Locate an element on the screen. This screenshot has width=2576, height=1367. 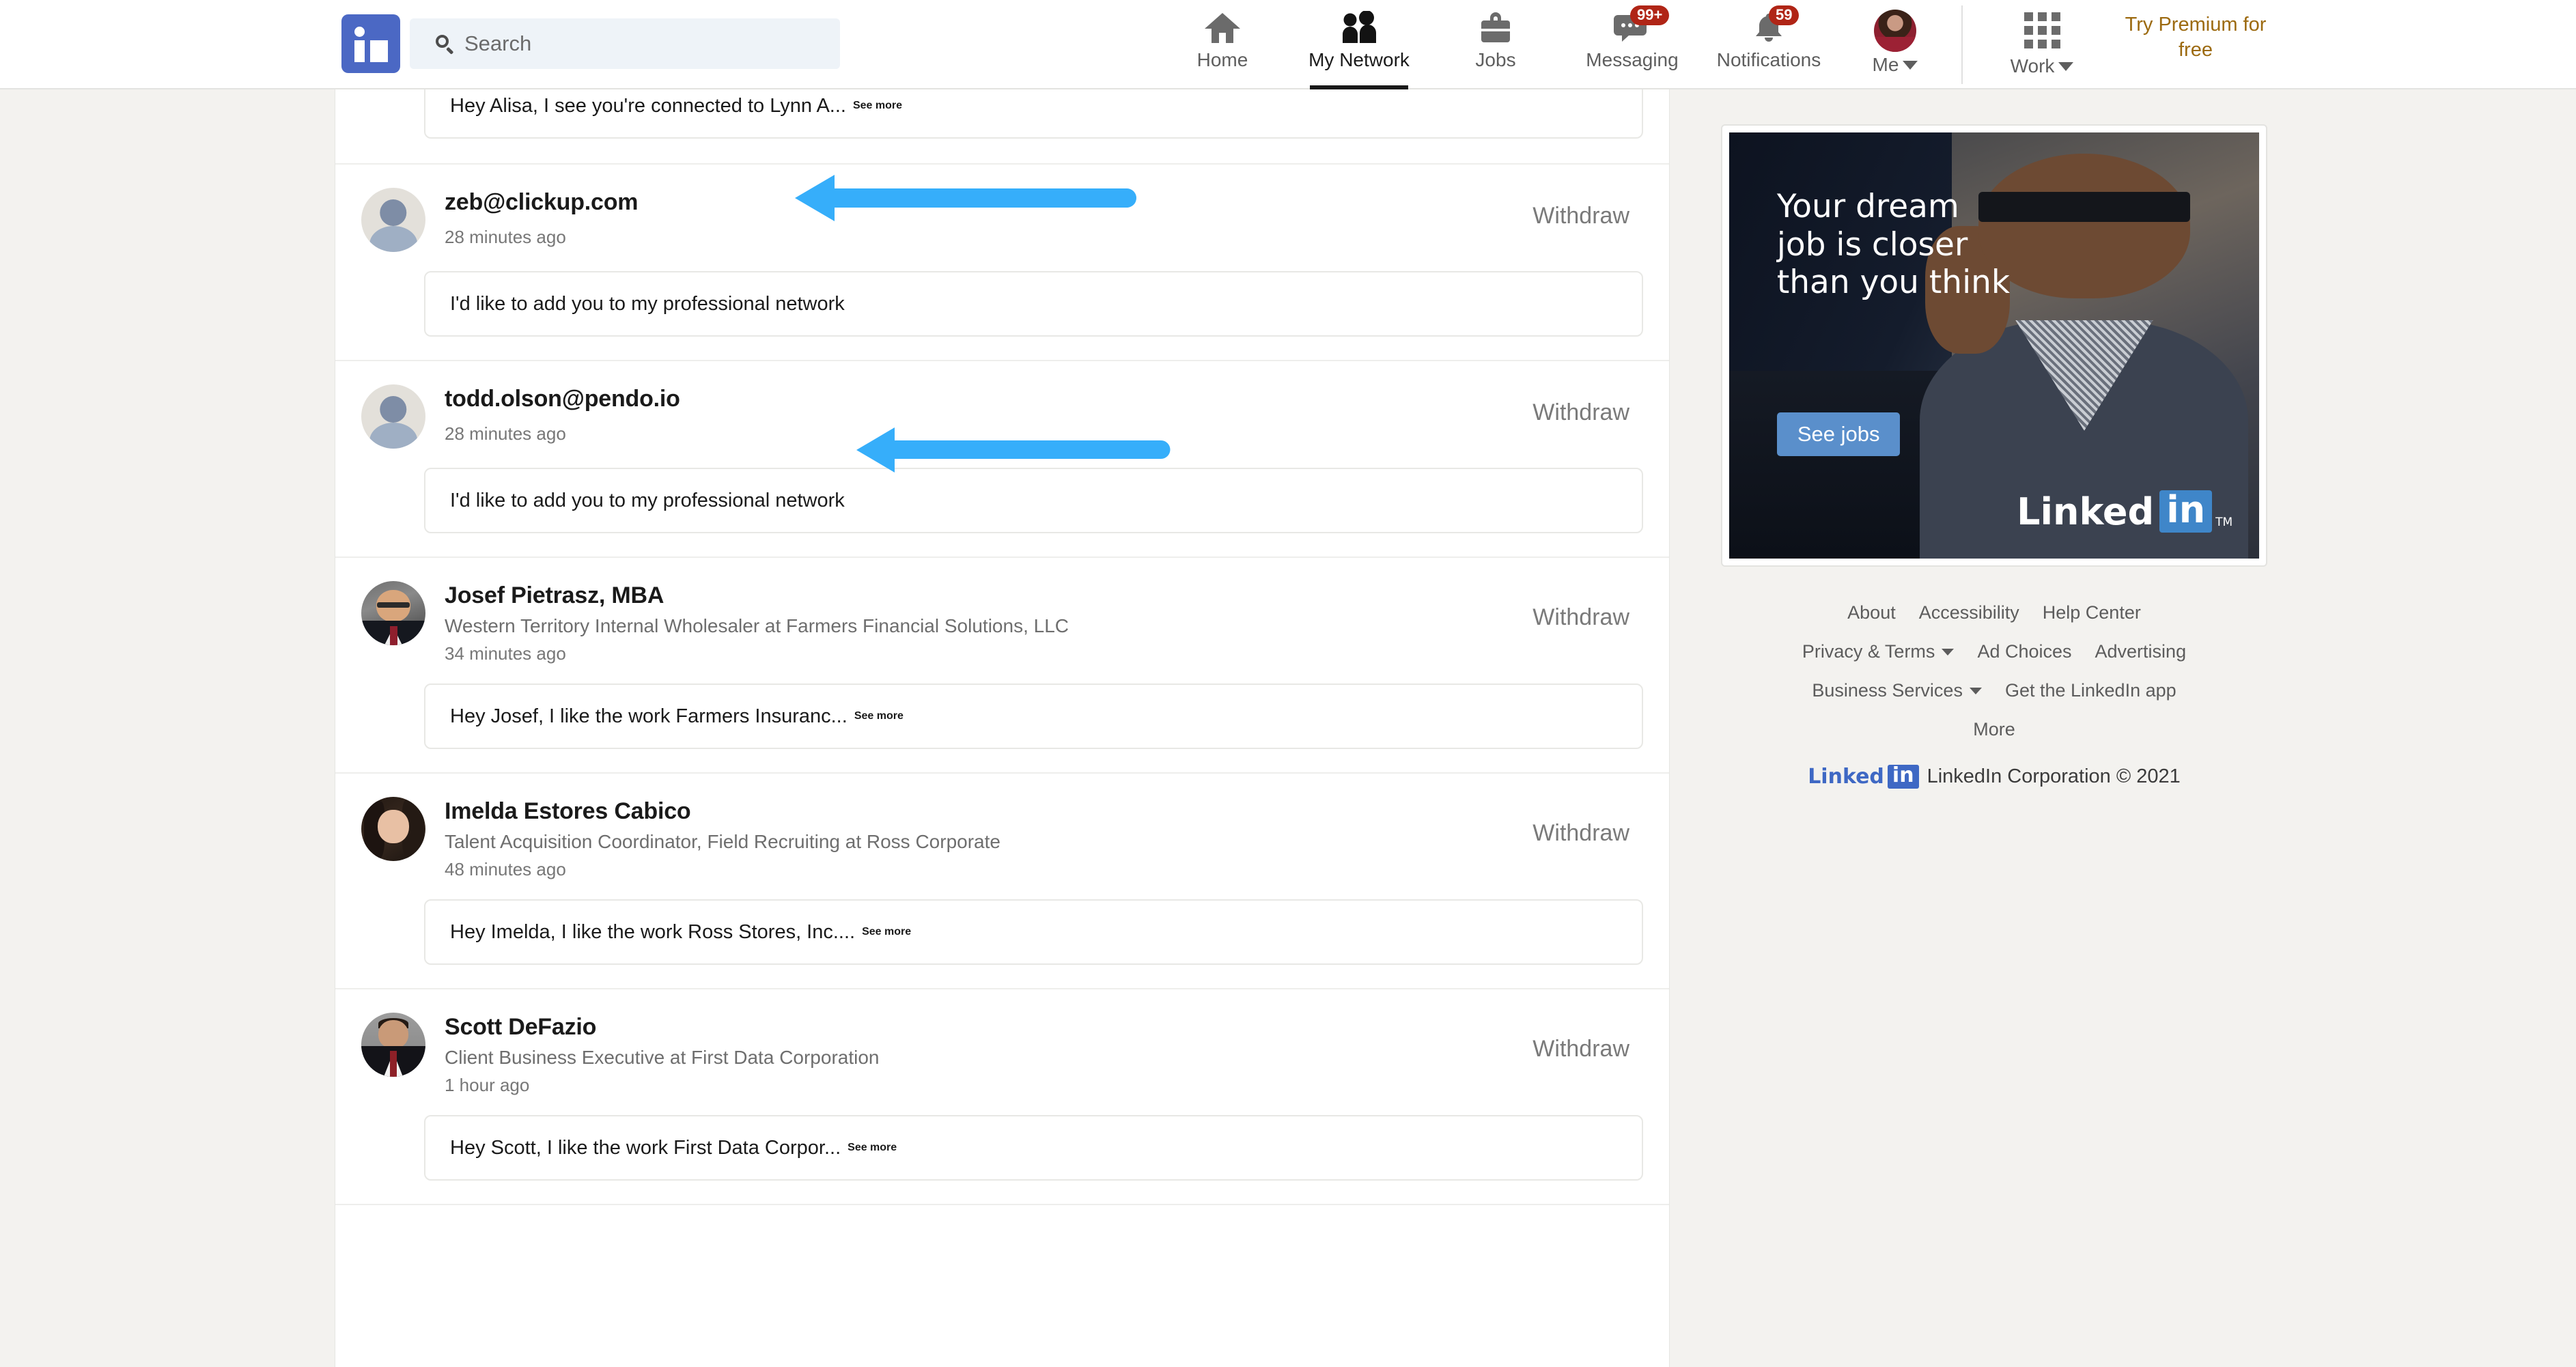
ad-logo-tm: TM is located at coordinates (2224, 522).